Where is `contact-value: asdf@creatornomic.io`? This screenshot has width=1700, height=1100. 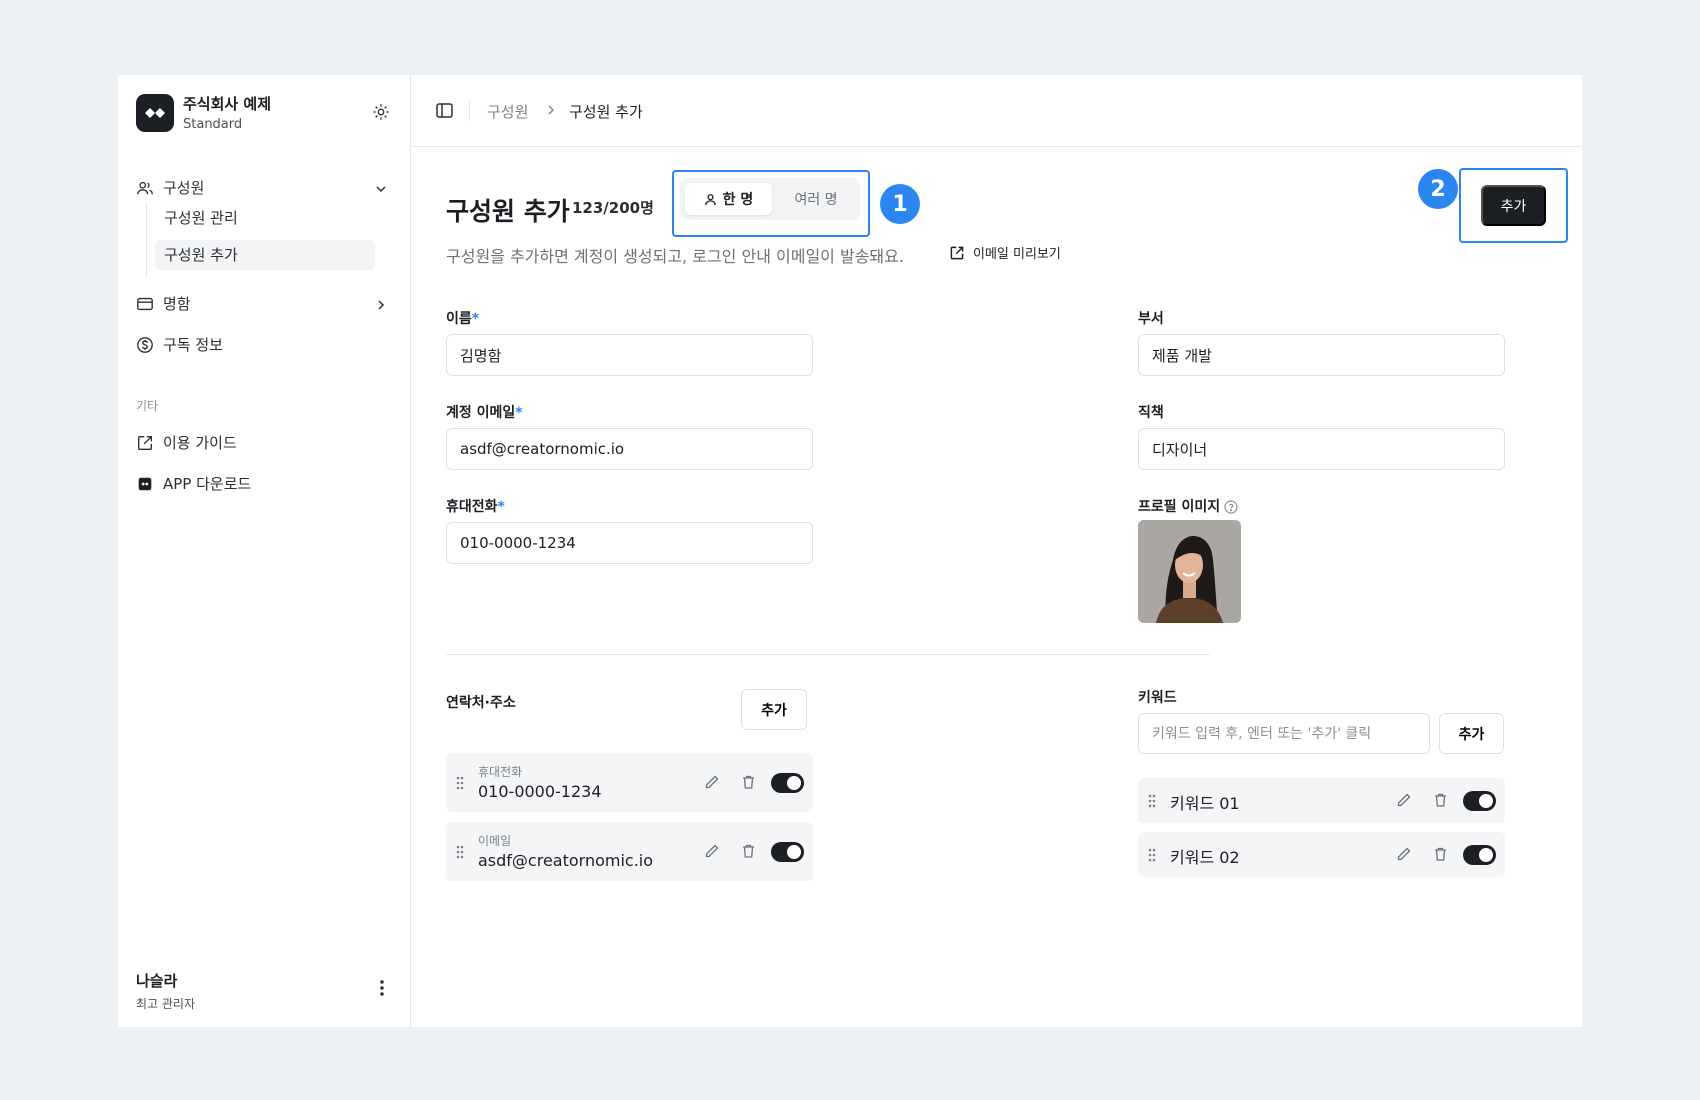 contact-value: asdf@creatornomic.io is located at coordinates (566, 860).